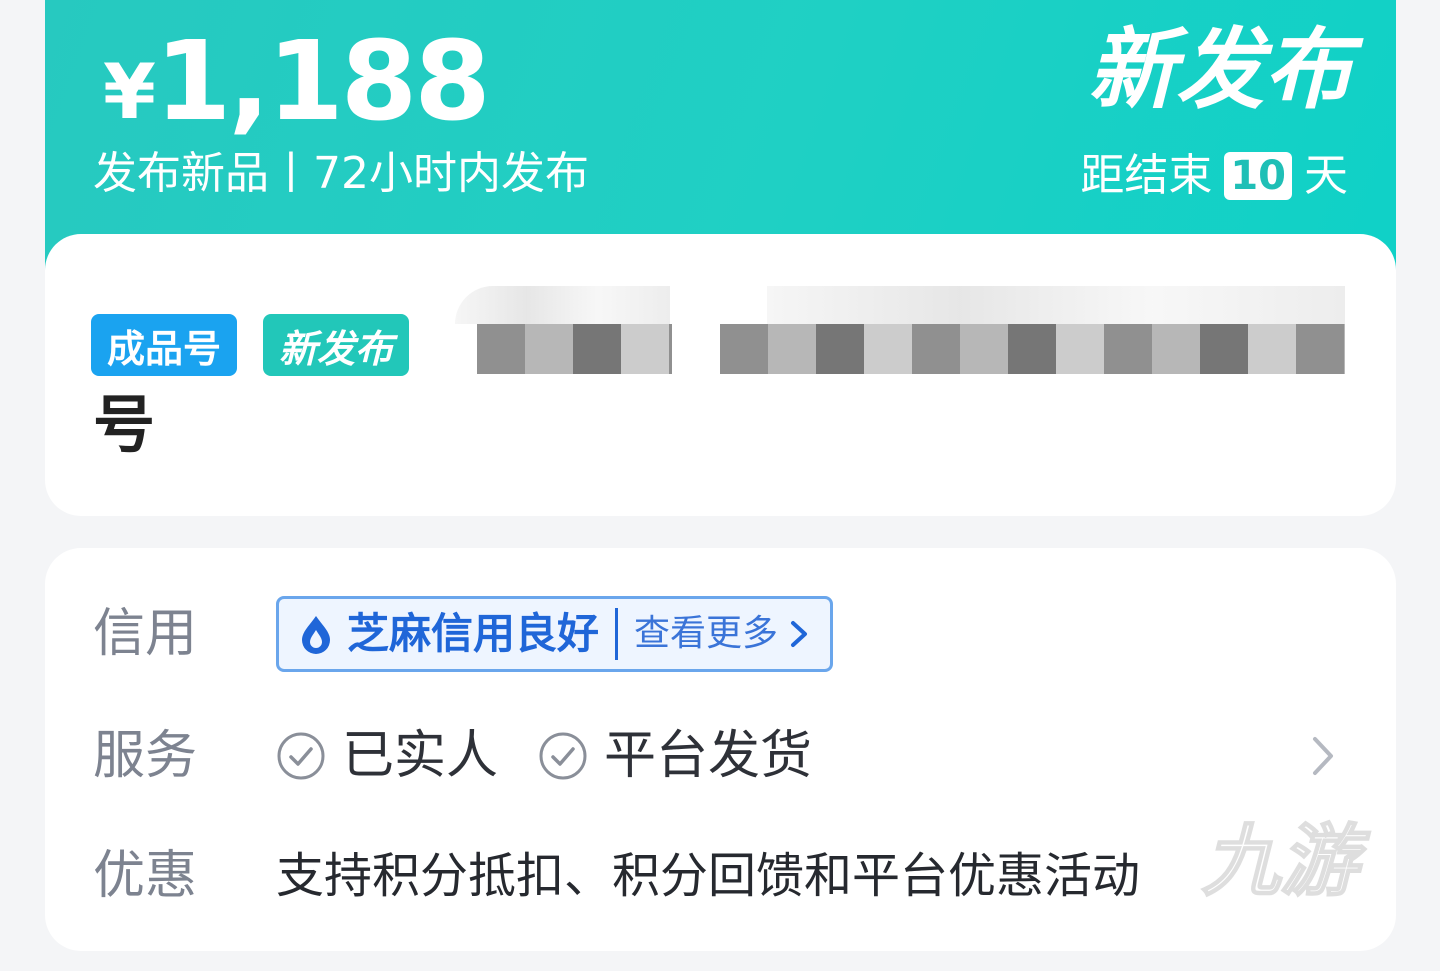 The width and height of the screenshot is (1440, 971). Describe the element at coordinates (1219, 69) in the screenshot. I see `new-release-title: 新发布` at that location.